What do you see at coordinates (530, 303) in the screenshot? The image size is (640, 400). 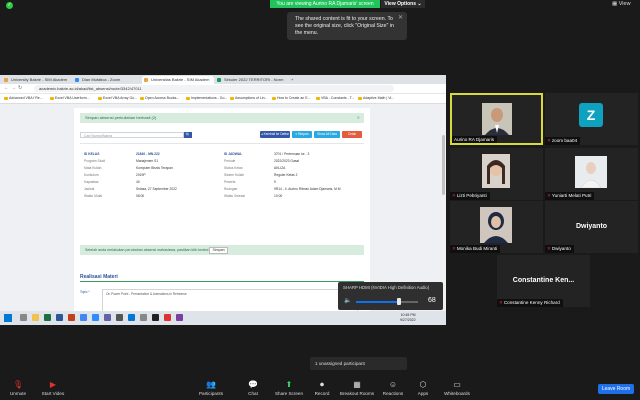 I see `participant-name: ✕Constantine Kenny Richard` at bounding box center [530, 303].